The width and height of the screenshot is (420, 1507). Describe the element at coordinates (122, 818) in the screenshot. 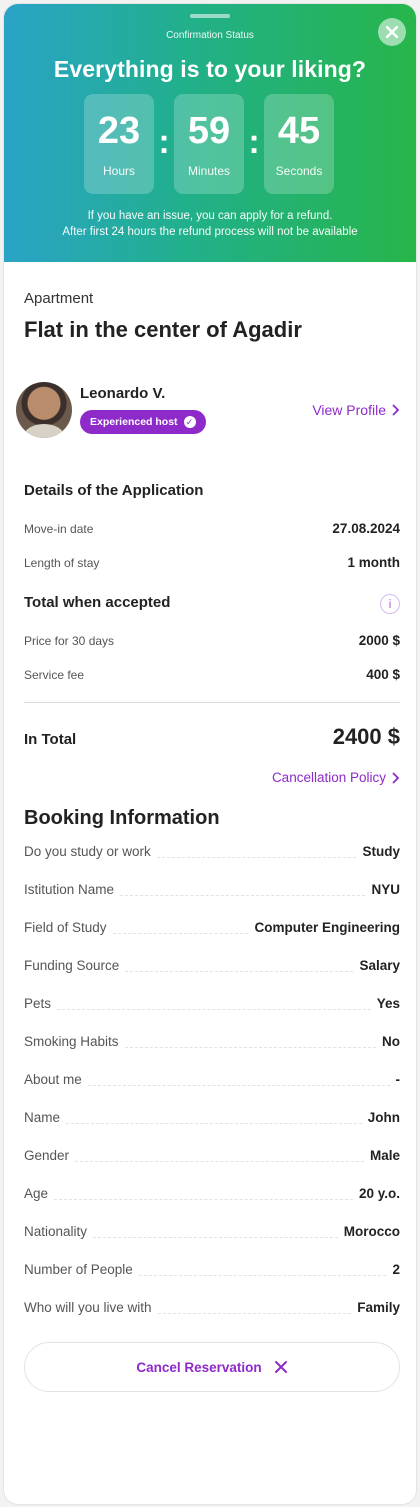

I see `booking-information-title: Booking Information` at that location.